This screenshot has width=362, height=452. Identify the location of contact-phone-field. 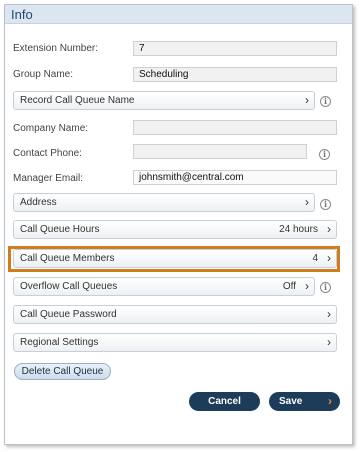
(220, 151).